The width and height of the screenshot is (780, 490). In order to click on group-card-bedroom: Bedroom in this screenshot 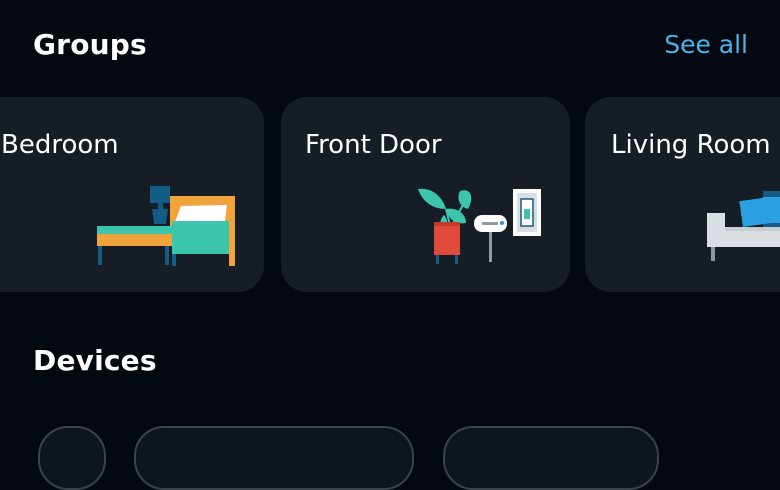, I will do `click(132, 194)`.